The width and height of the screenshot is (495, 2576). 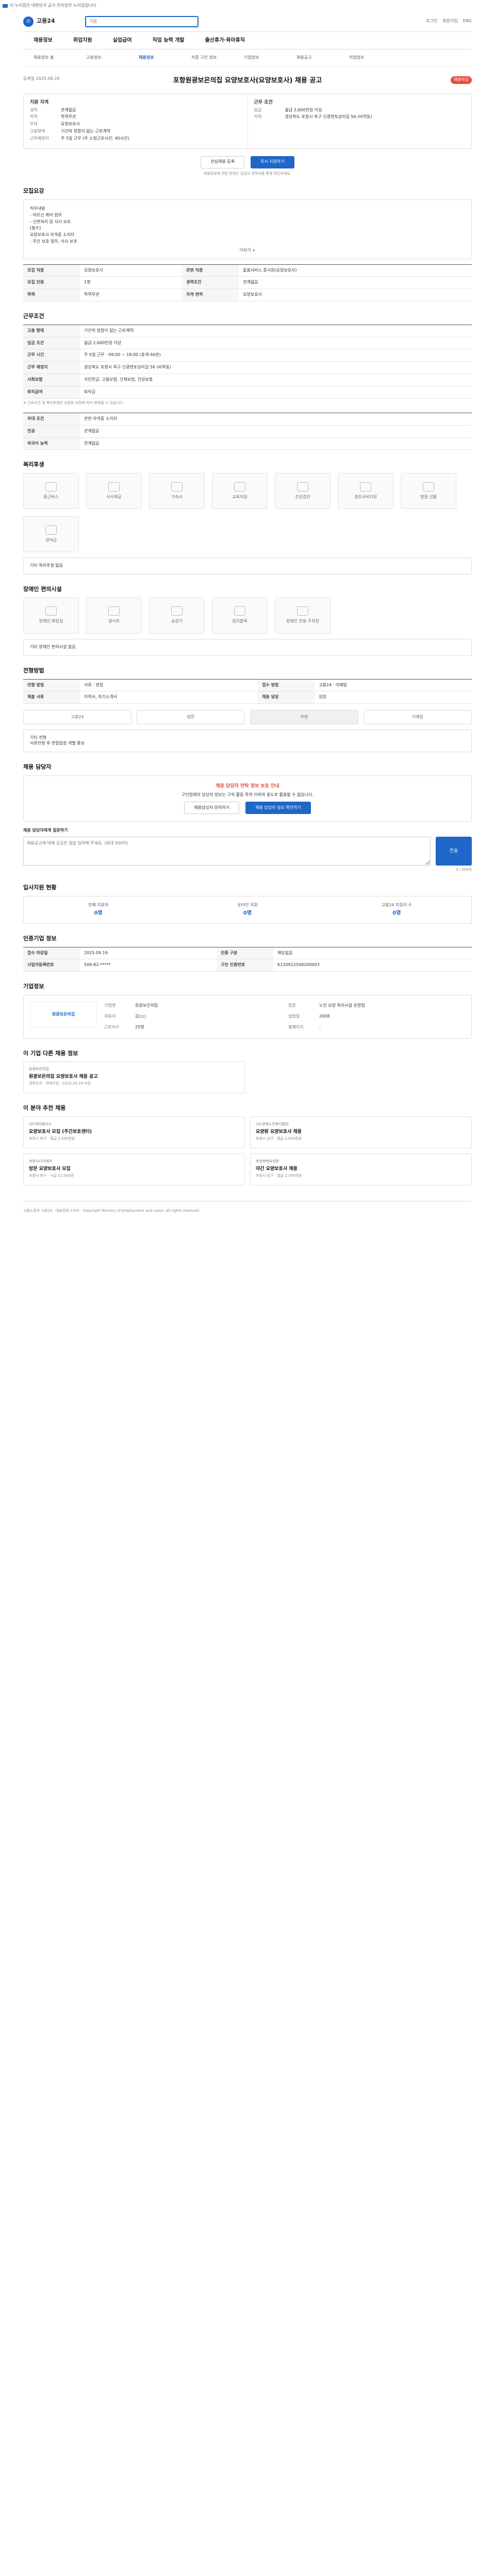 What do you see at coordinates (51, 380) in the screenshot?
I see `table-key: 사회보험` at bounding box center [51, 380].